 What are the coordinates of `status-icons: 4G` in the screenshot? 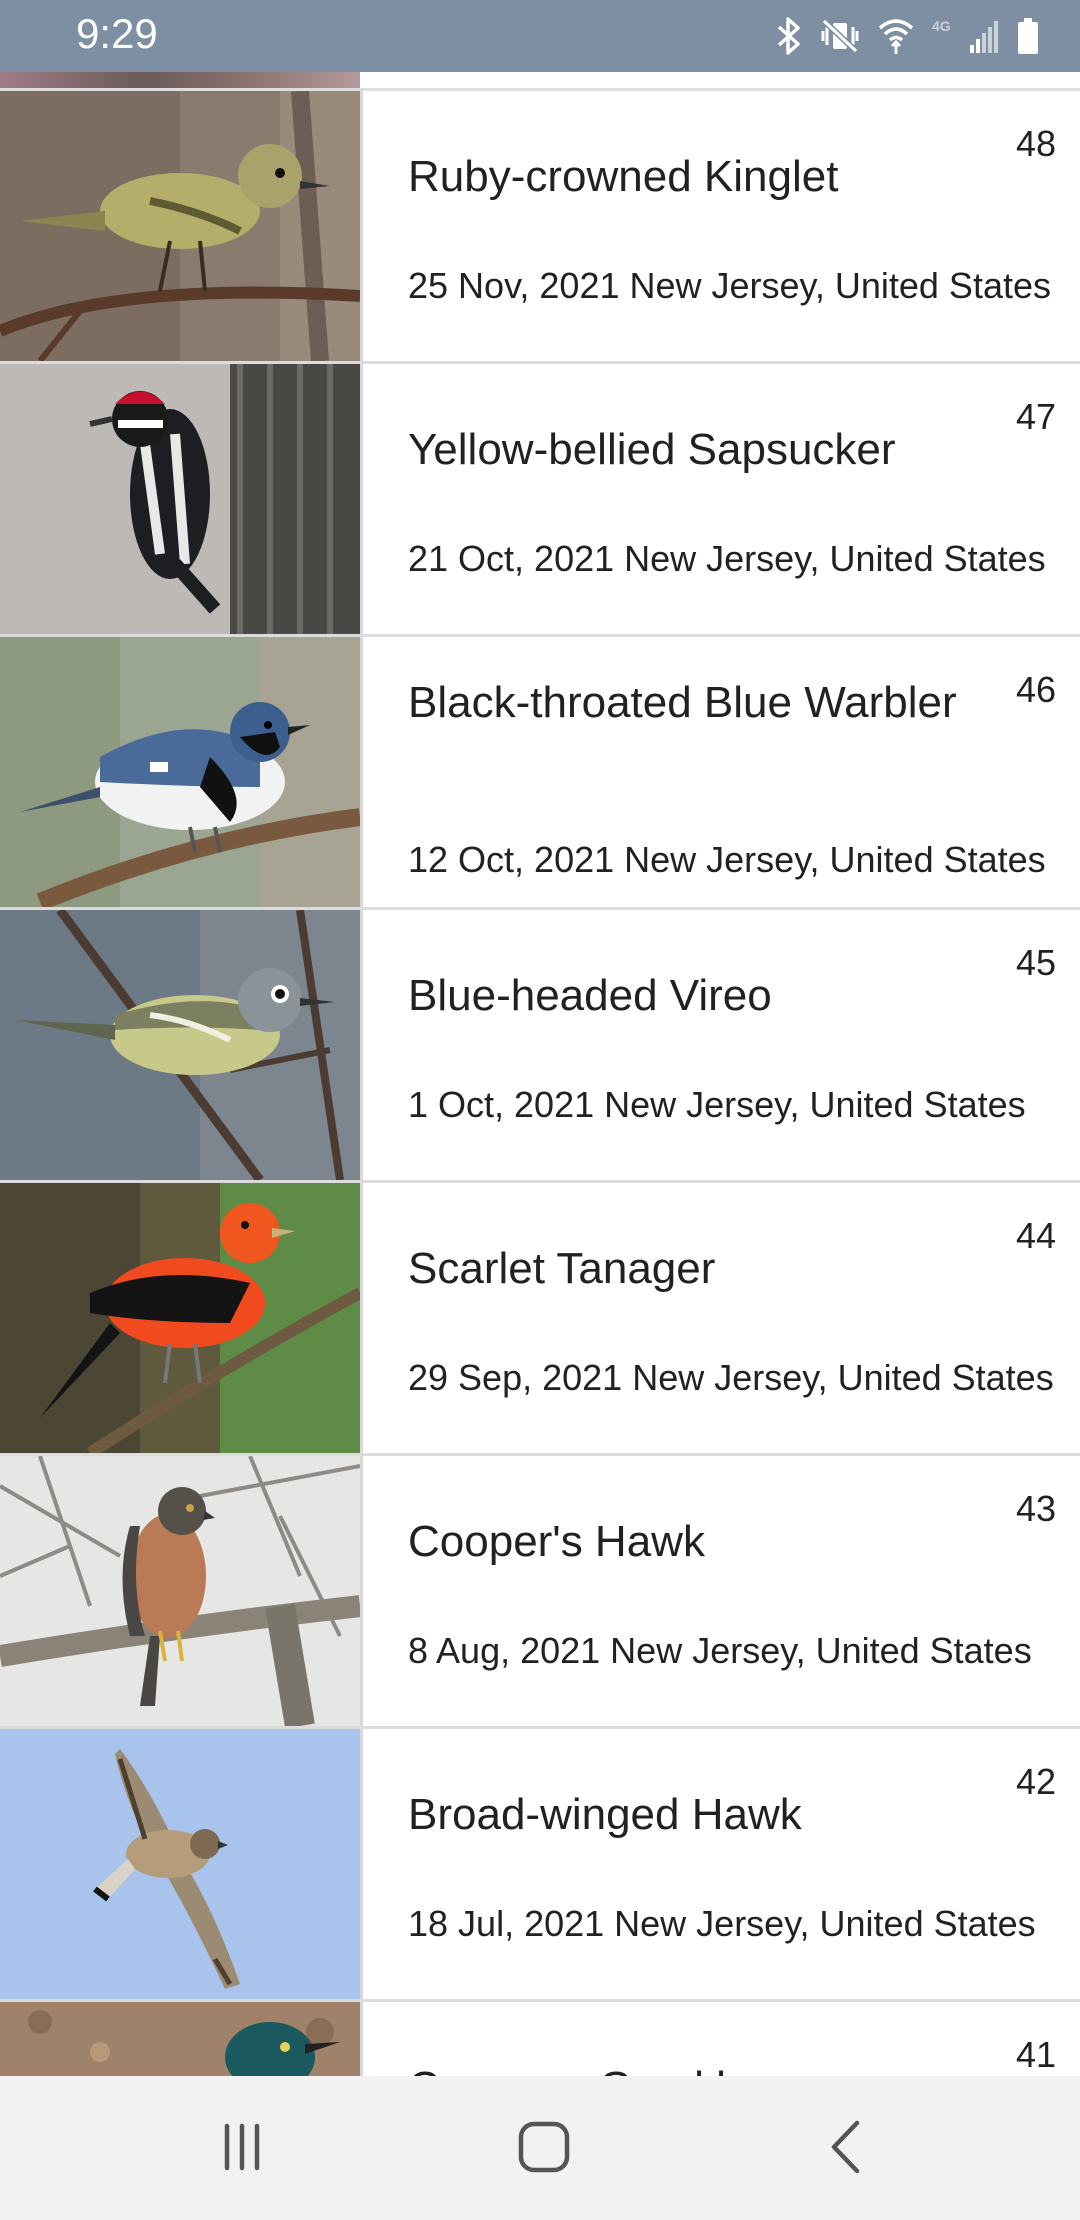 It's located at (908, 36).